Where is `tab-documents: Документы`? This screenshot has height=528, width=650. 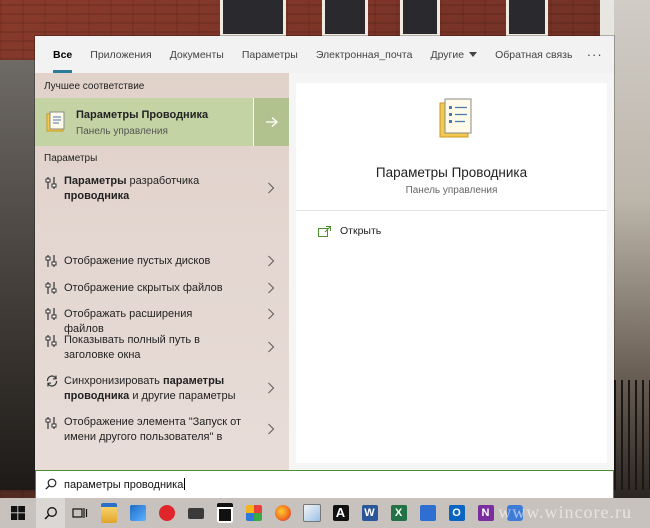 tab-documents: Документы is located at coordinates (197, 54).